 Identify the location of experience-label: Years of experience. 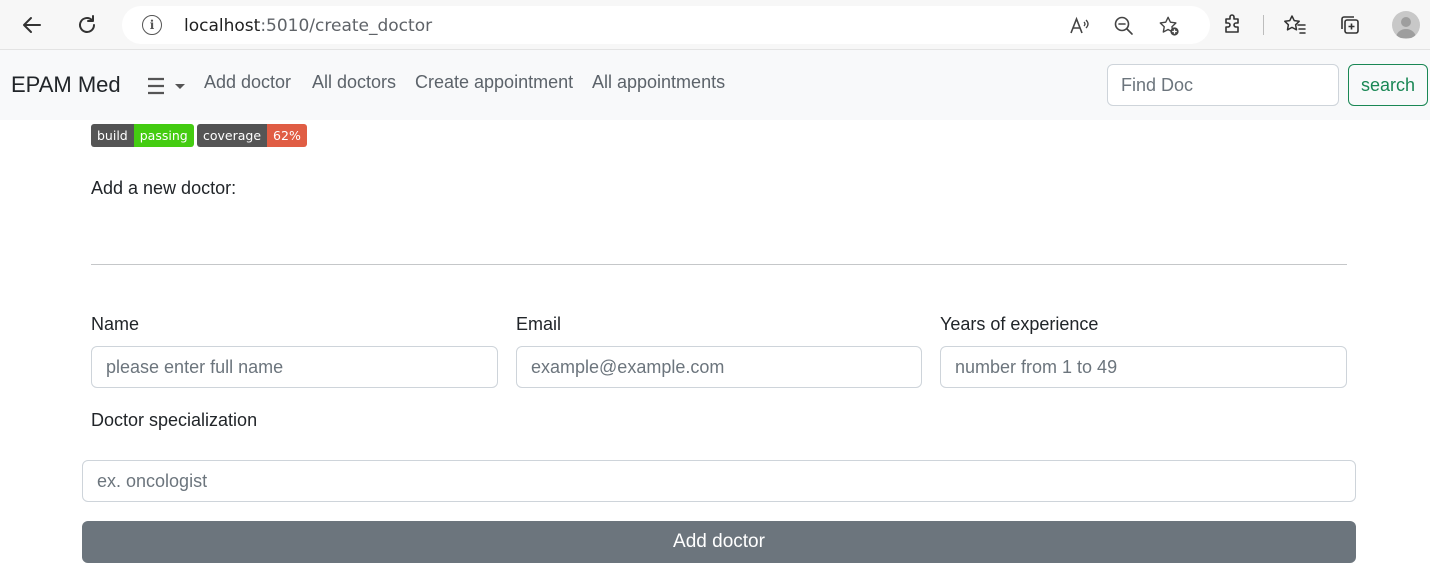
(1019, 324).